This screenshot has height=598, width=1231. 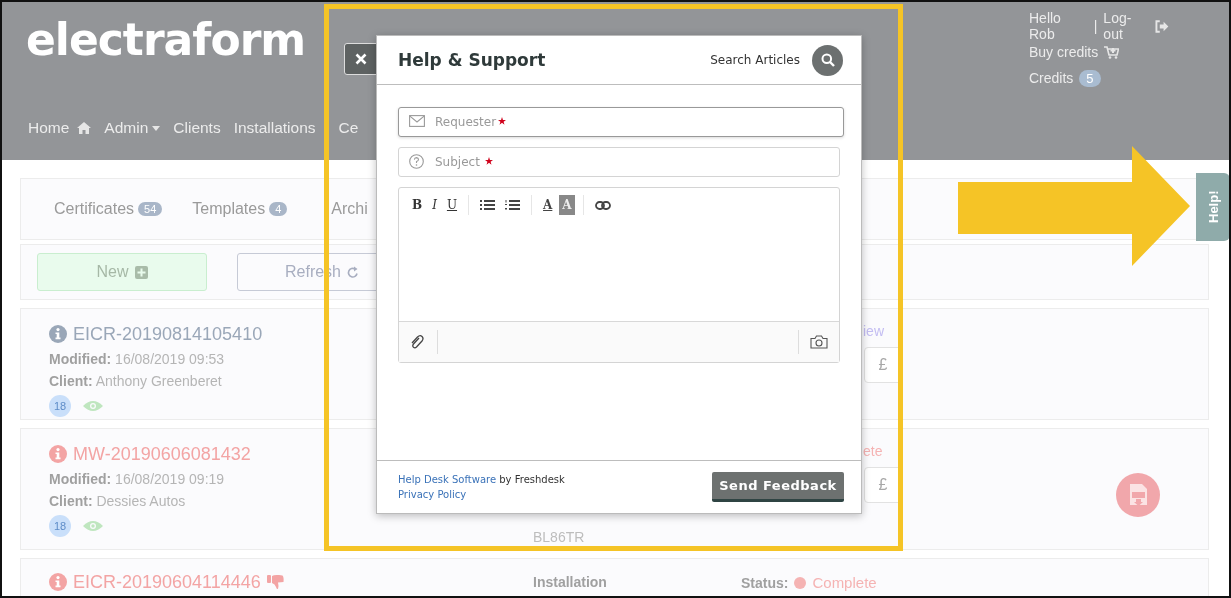 I want to click on nav-link: Ce, so click(x=348, y=128).